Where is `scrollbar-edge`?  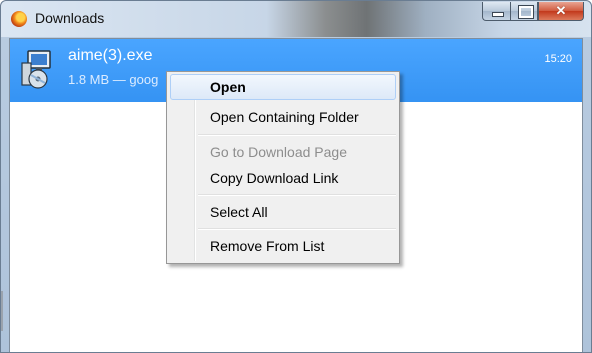
scrollbar-edge is located at coordinates (2, 311).